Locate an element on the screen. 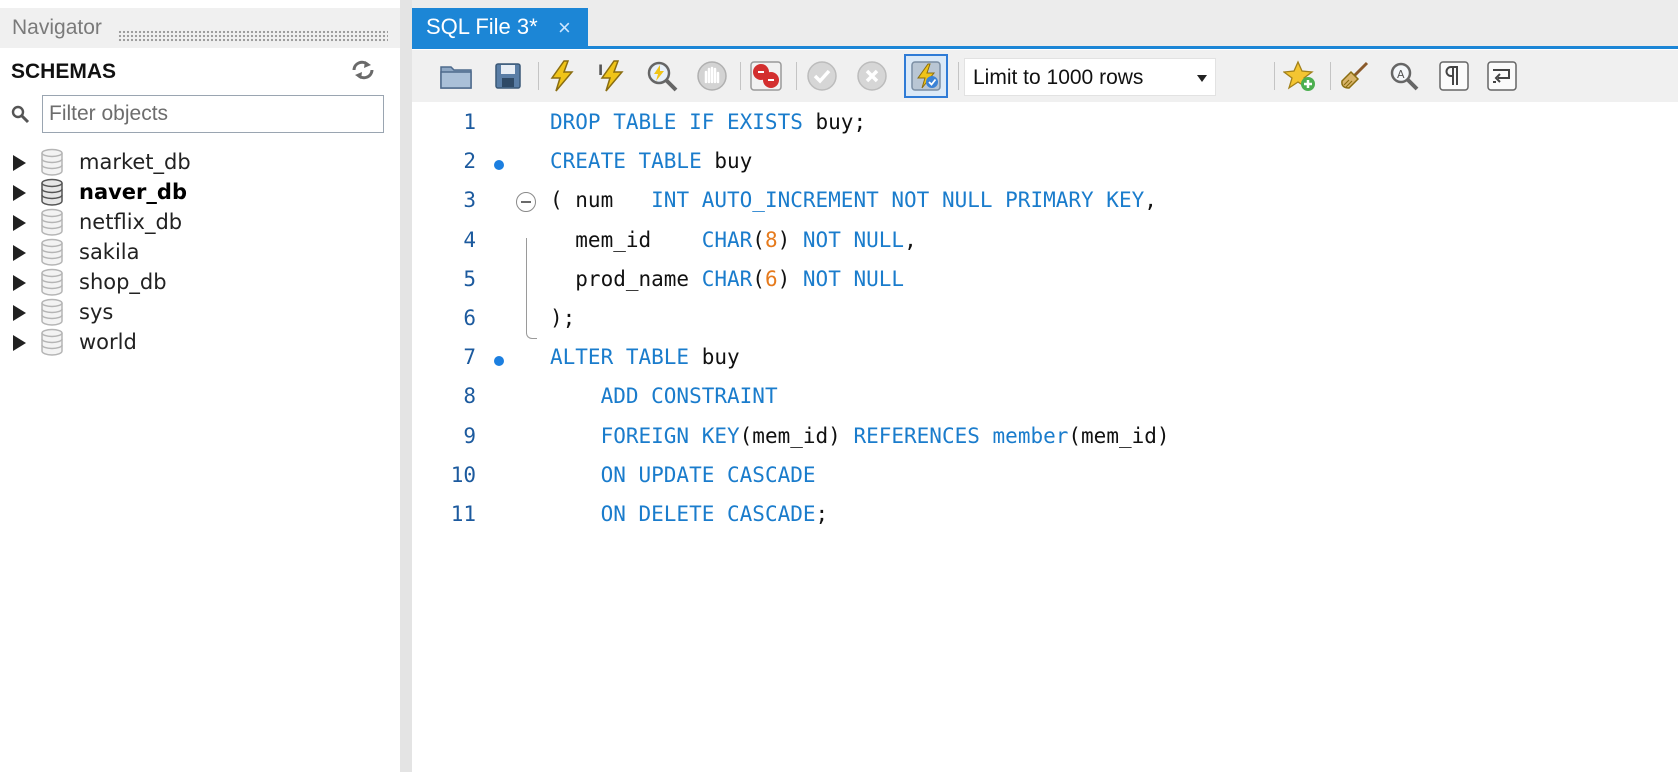 The image size is (1678, 772). sql-text: (mem_id) is located at coordinates (1119, 435).